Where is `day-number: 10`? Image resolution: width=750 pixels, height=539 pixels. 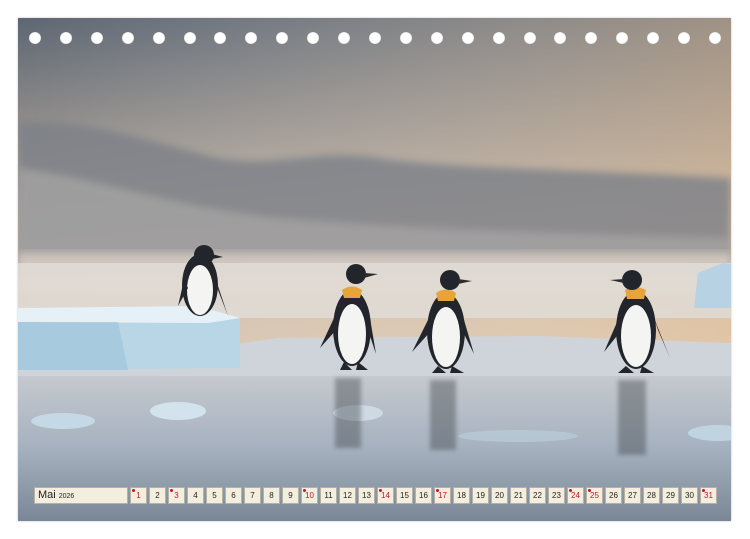 day-number: 10 is located at coordinates (309, 495).